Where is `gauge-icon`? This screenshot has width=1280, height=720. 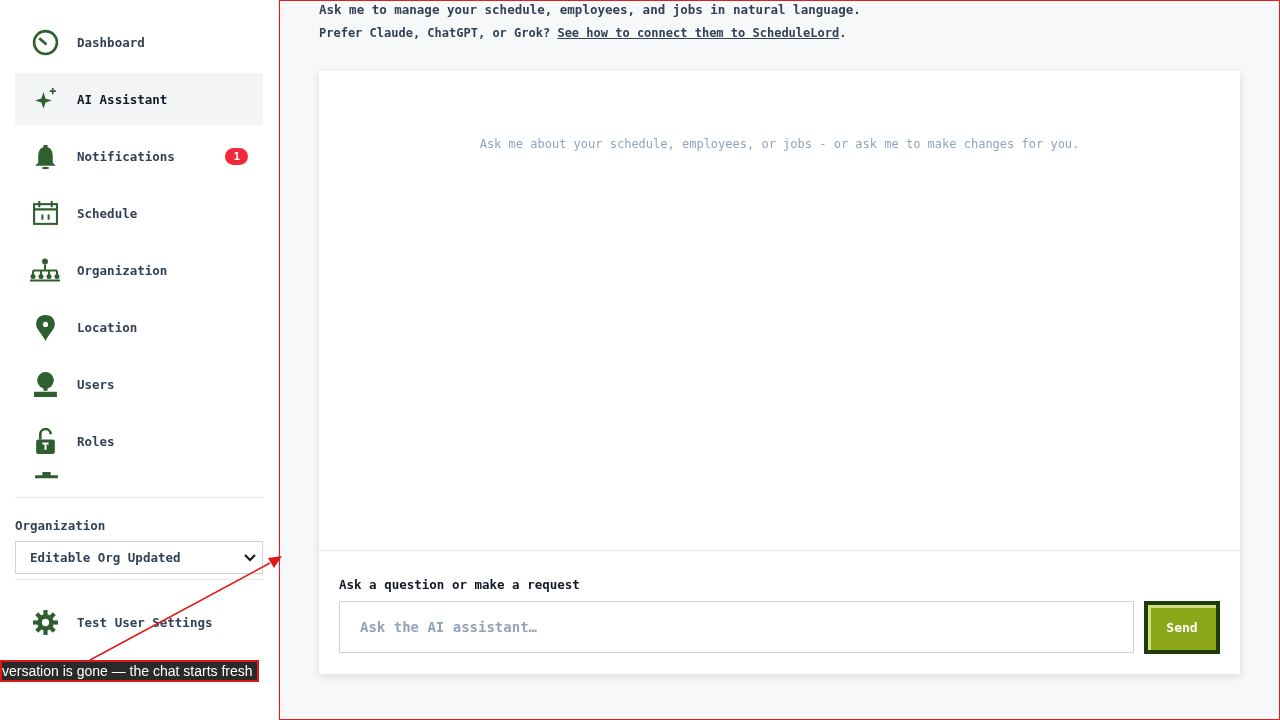 gauge-icon is located at coordinates (45, 42).